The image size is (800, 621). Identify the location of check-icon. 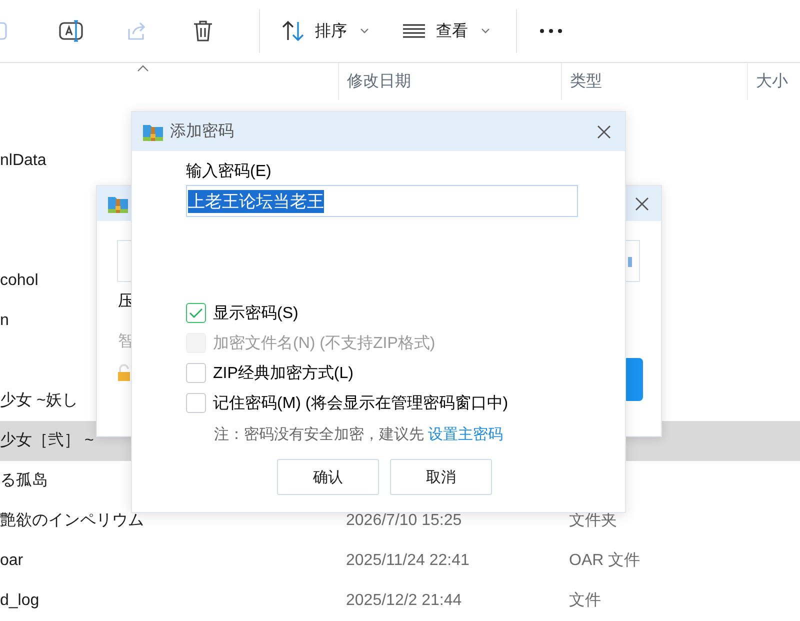
(196, 313).